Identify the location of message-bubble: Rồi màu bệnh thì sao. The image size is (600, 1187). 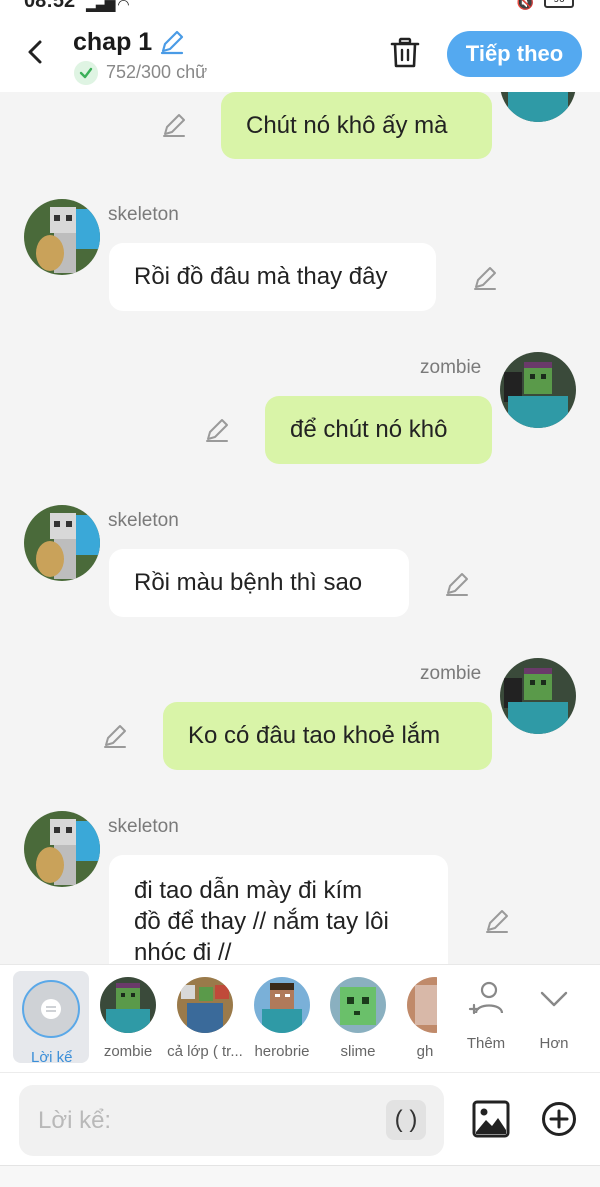
(259, 583).